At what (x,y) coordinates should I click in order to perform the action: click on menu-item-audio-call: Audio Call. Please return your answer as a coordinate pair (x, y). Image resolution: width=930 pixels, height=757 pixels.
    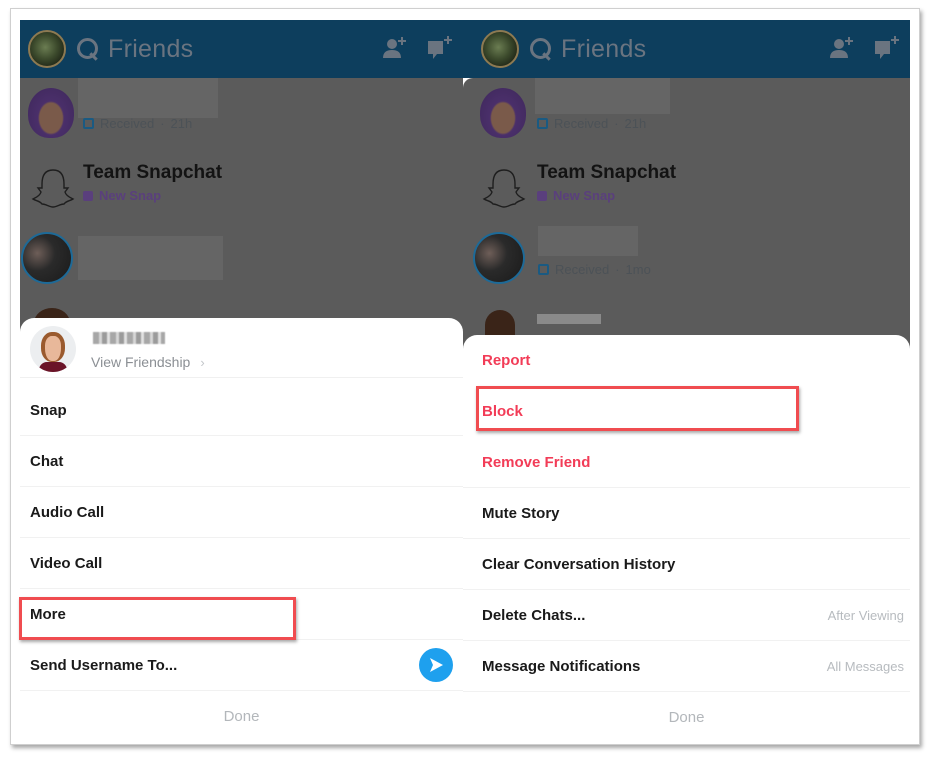
    Looking at the image, I should click on (241, 512).